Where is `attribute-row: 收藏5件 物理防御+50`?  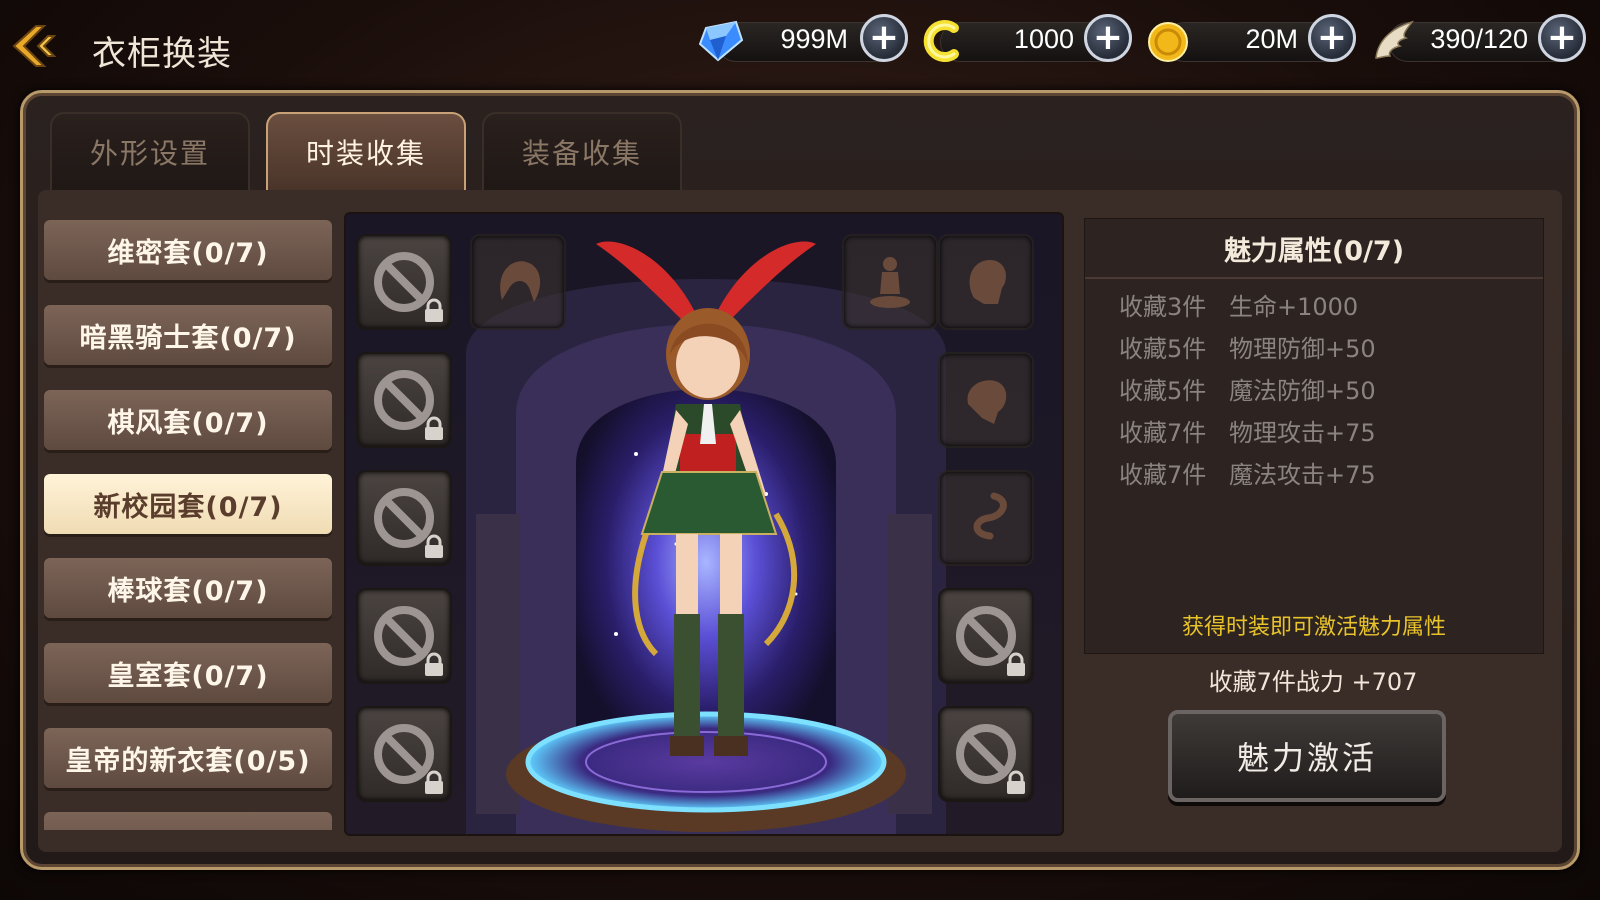 attribute-row: 收藏5件 物理防御+50 is located at coordinates (1247, 349).